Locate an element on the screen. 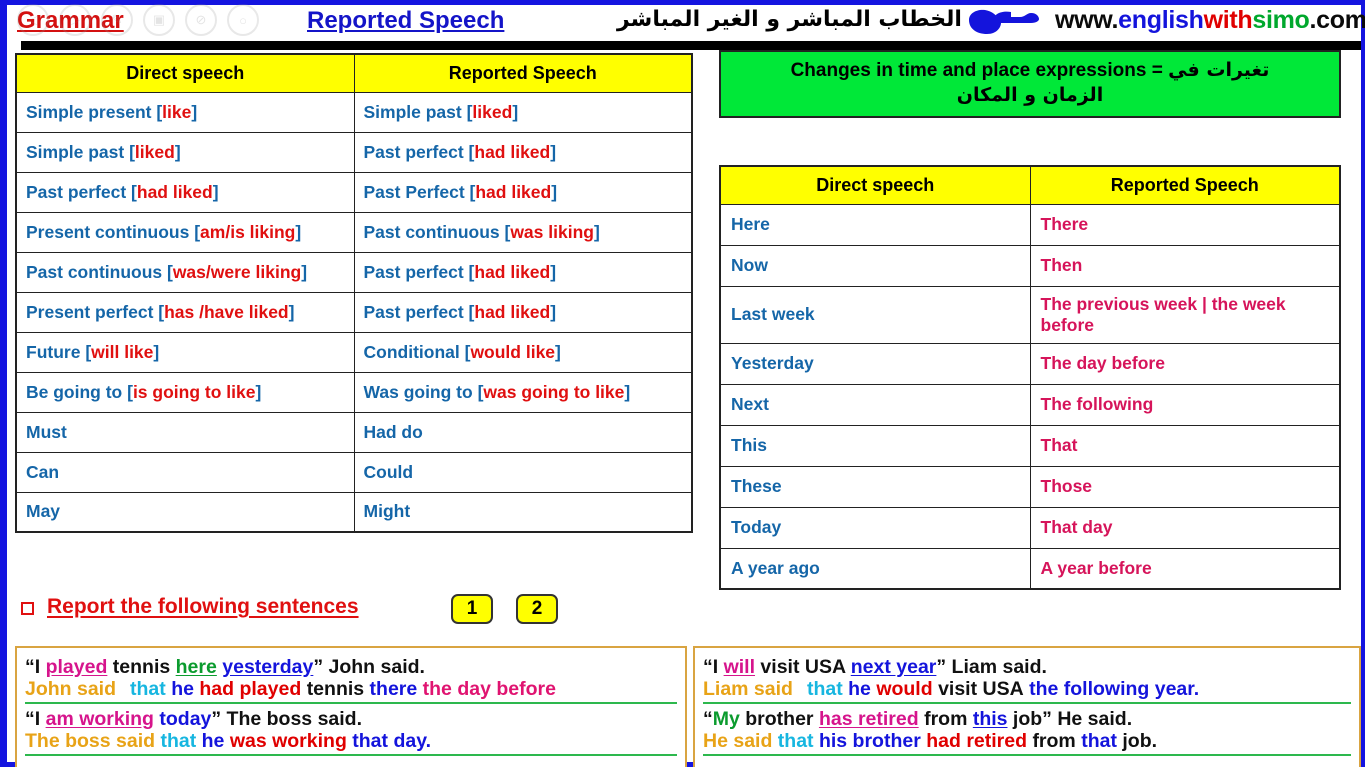  page-badge-1: 1 is located at coordinates (472, 609).